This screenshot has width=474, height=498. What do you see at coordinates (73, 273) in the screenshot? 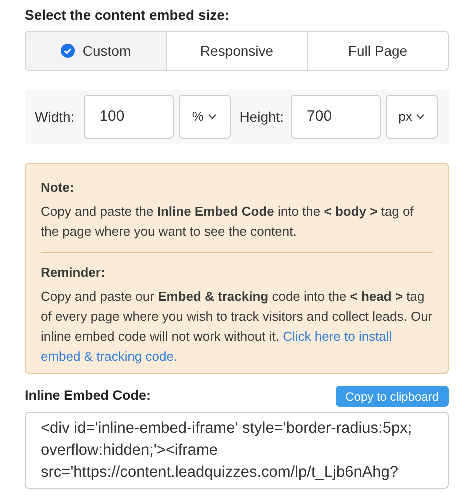
I see `reminder-title: Reminder:` at bounding box center [73, 273].